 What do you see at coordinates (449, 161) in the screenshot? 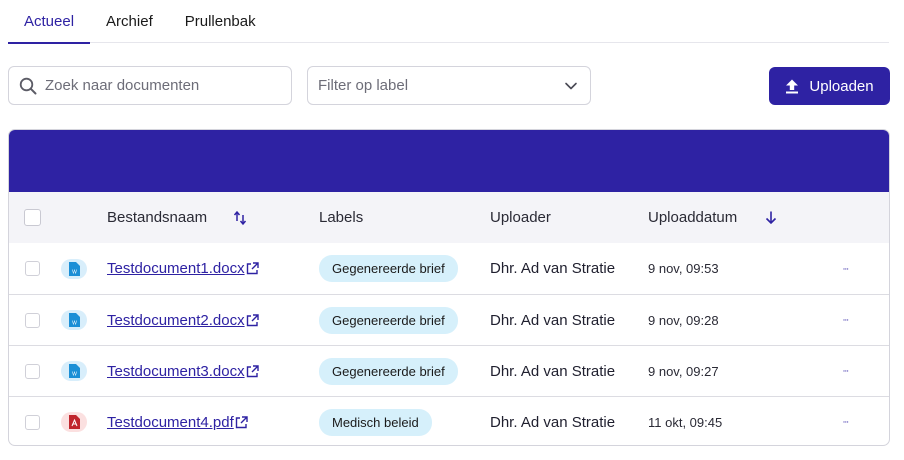
I see `table-banner` at bounding box center [449, 161].